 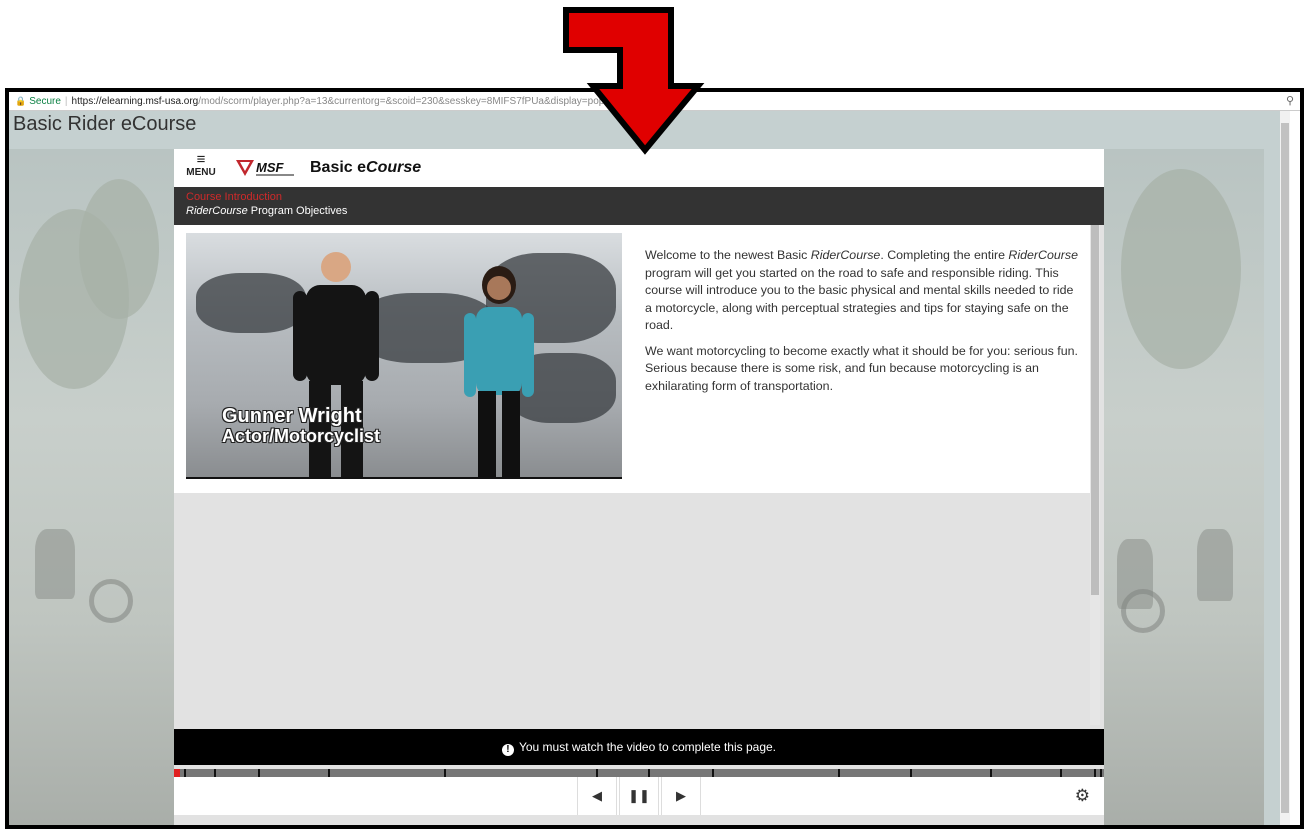 I want to click on page-scrollbar, so click(x=1285, y=468).